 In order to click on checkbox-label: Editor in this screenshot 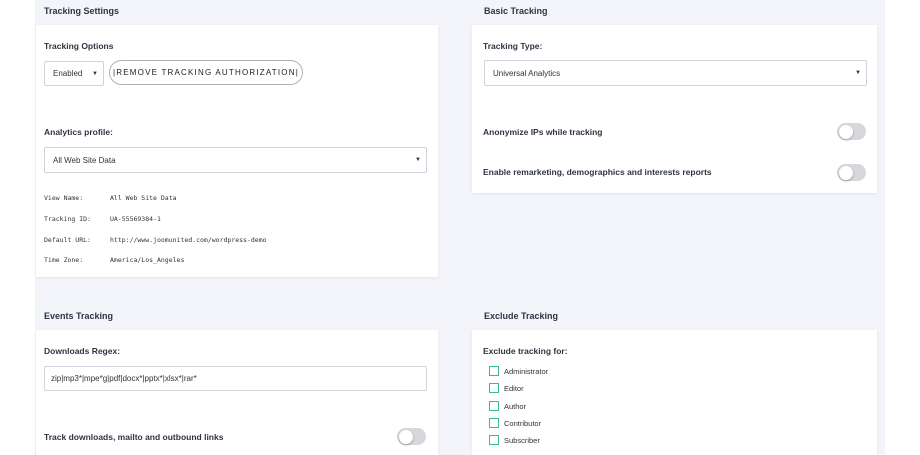, I will do `click(514, 388)`.